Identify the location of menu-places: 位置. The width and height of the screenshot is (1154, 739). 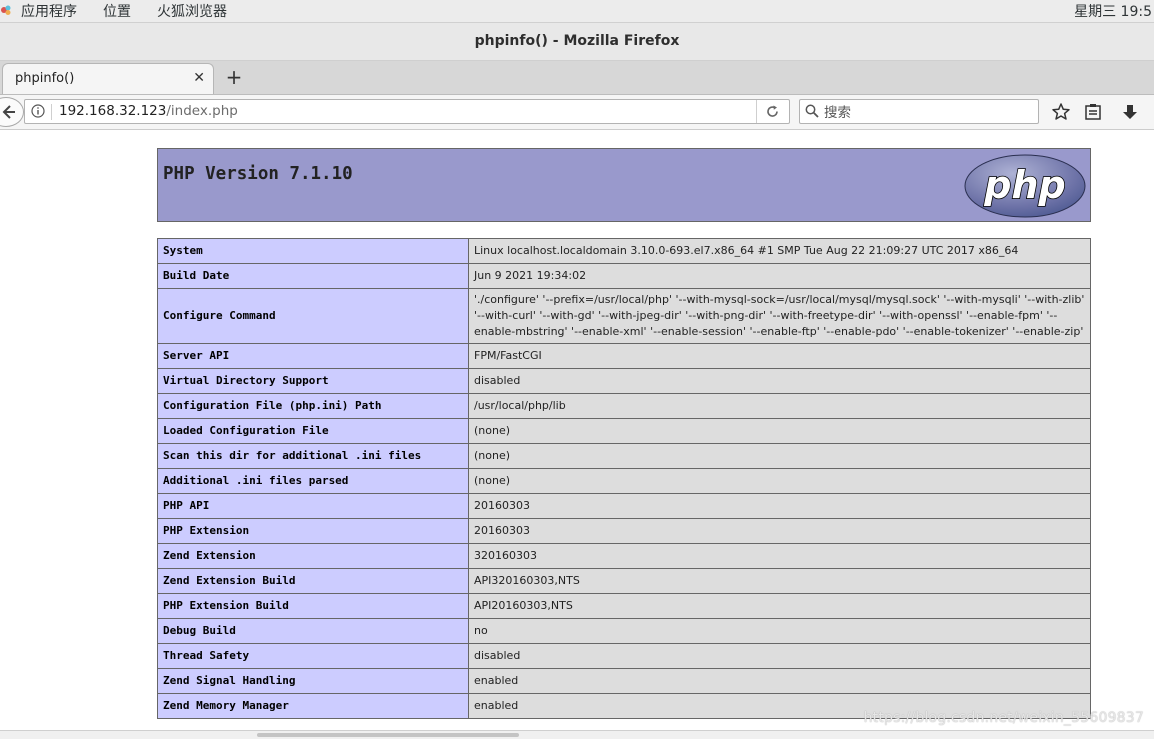
(117, 11).